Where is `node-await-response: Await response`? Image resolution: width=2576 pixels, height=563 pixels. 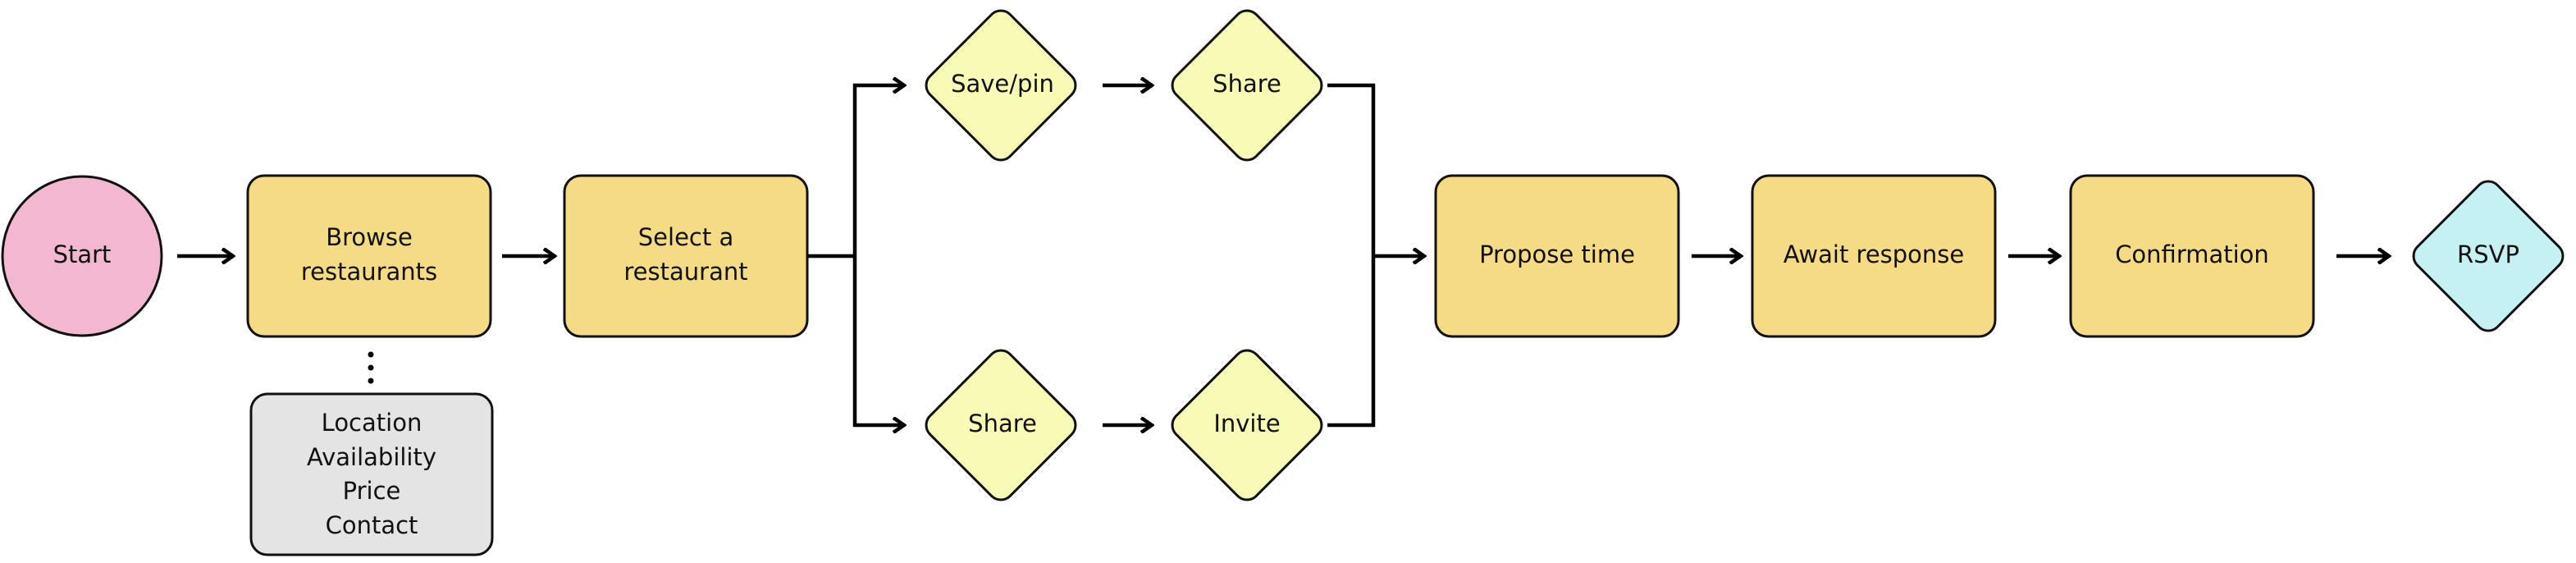
node-await-response: Await response is located at coordinates (1874, 256).